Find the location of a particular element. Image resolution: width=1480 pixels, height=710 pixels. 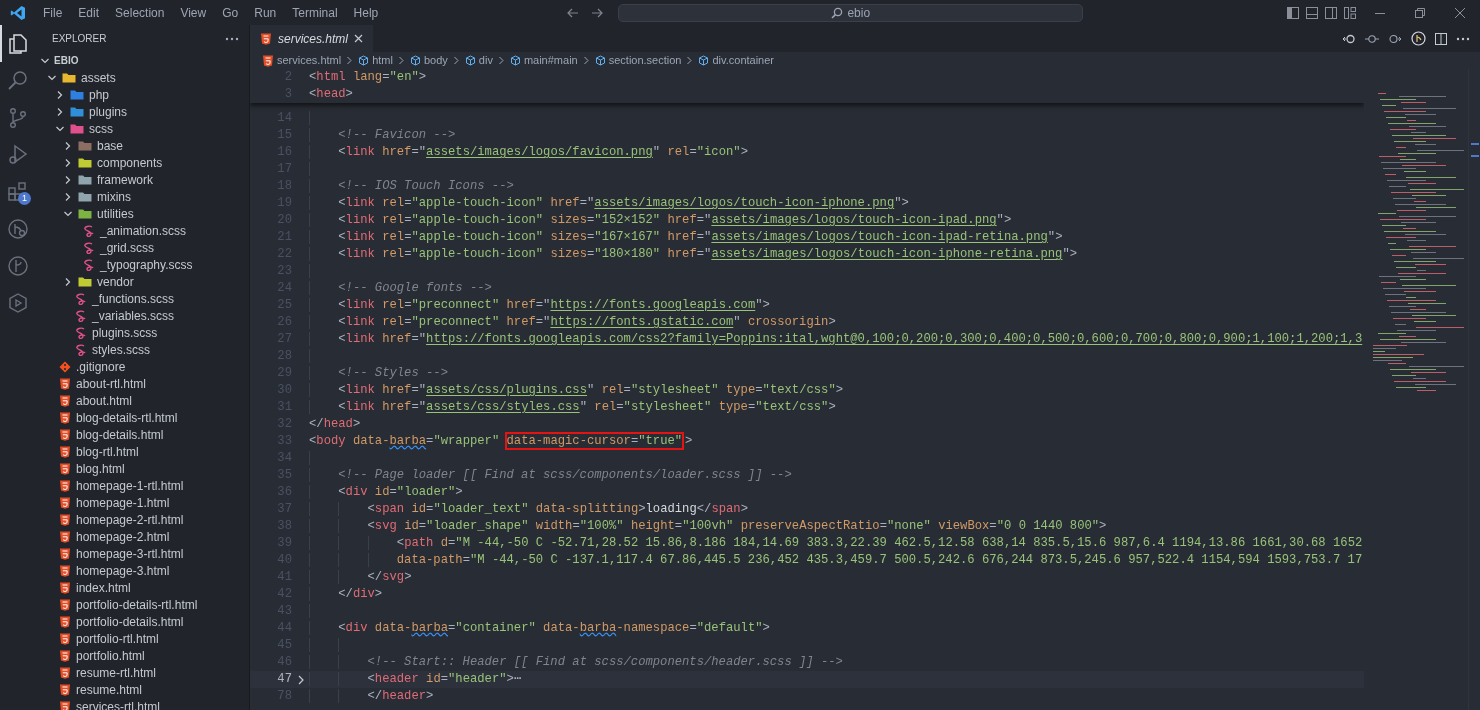

search-icon is located at coordinates (837, 12).